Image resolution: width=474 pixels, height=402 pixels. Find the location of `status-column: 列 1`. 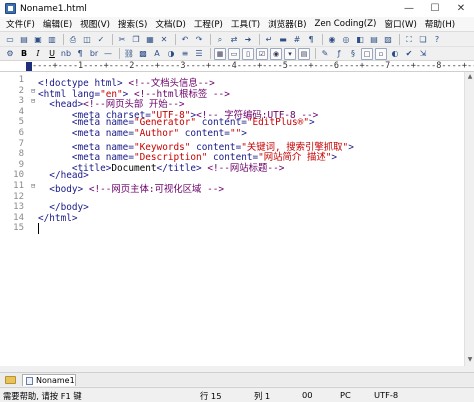

status-column: 列 1 is located at coordinates (262, 396).